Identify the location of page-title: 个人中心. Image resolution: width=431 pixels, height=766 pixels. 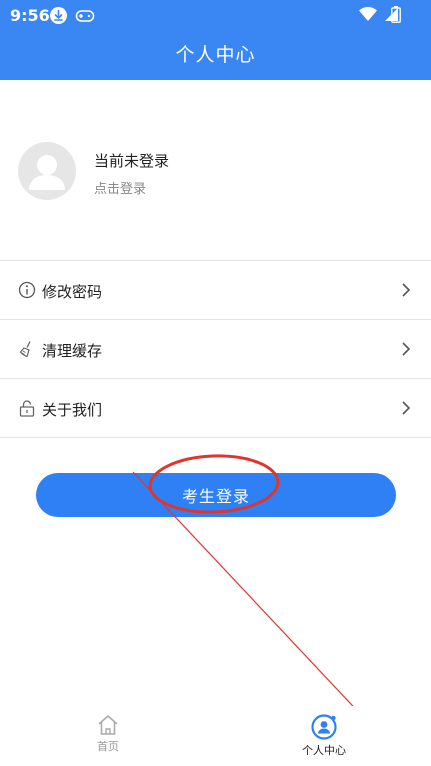
(215, 55).